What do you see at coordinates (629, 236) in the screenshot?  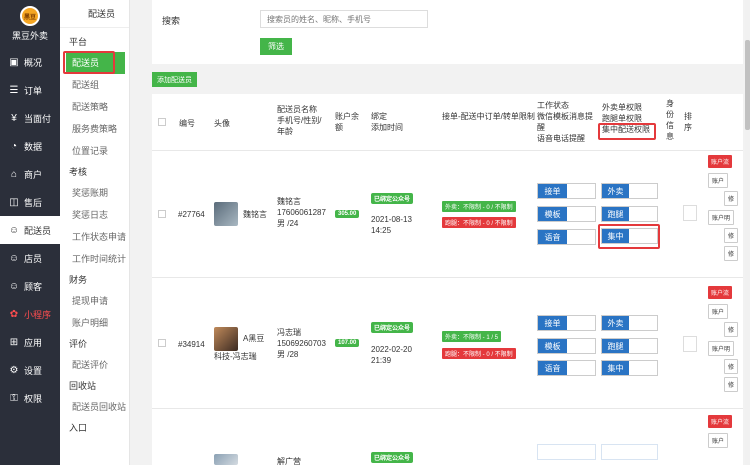 I see `highlight-box-centralized-toggle` at bounding box center [629, 236].